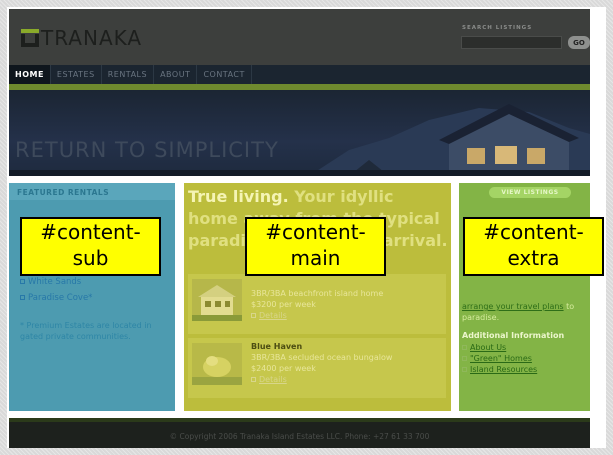 Image resolution: width=613 pixels, height=455 pixels. I want to click on listing-title: Blue Haven, so click(277, 346).